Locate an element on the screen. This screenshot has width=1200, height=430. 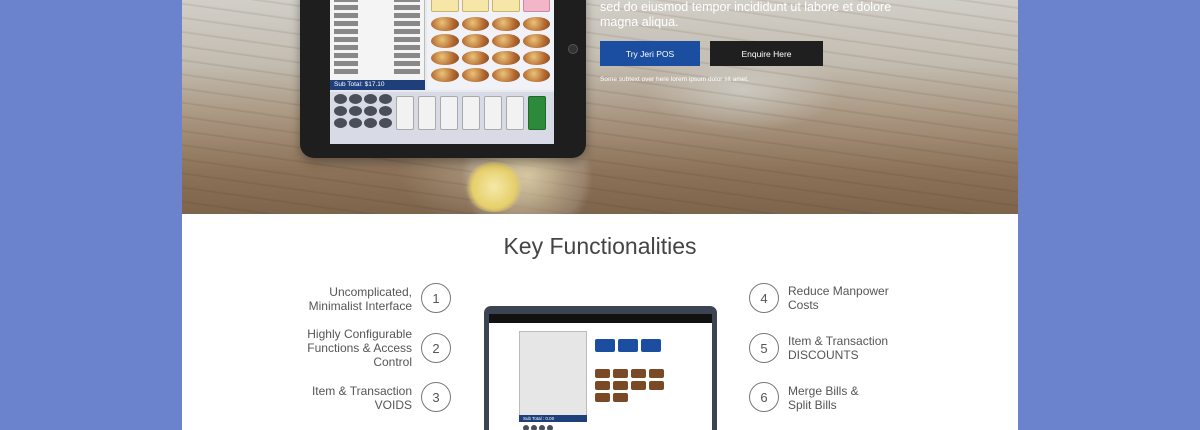
section-title: Key Functionalities is located at coordinates (600, 246).